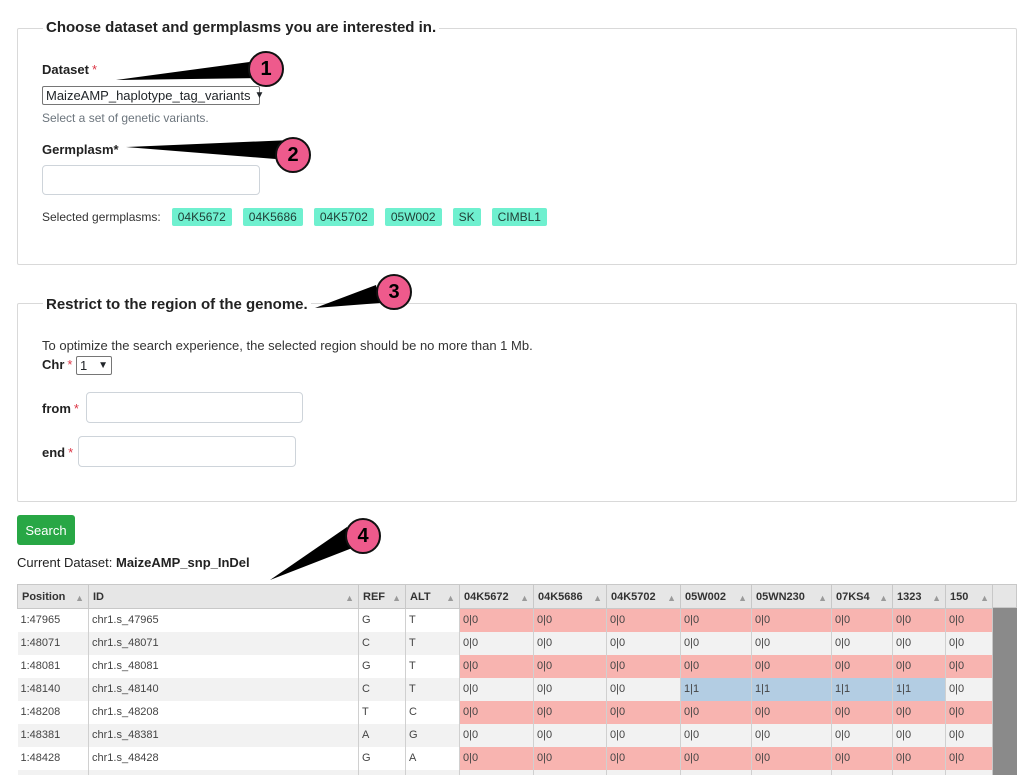 This screenshot has width=1024, height=775. I want to click on current-dataset-value: MaizeAMP_snp_InDel, so click(183, 562).